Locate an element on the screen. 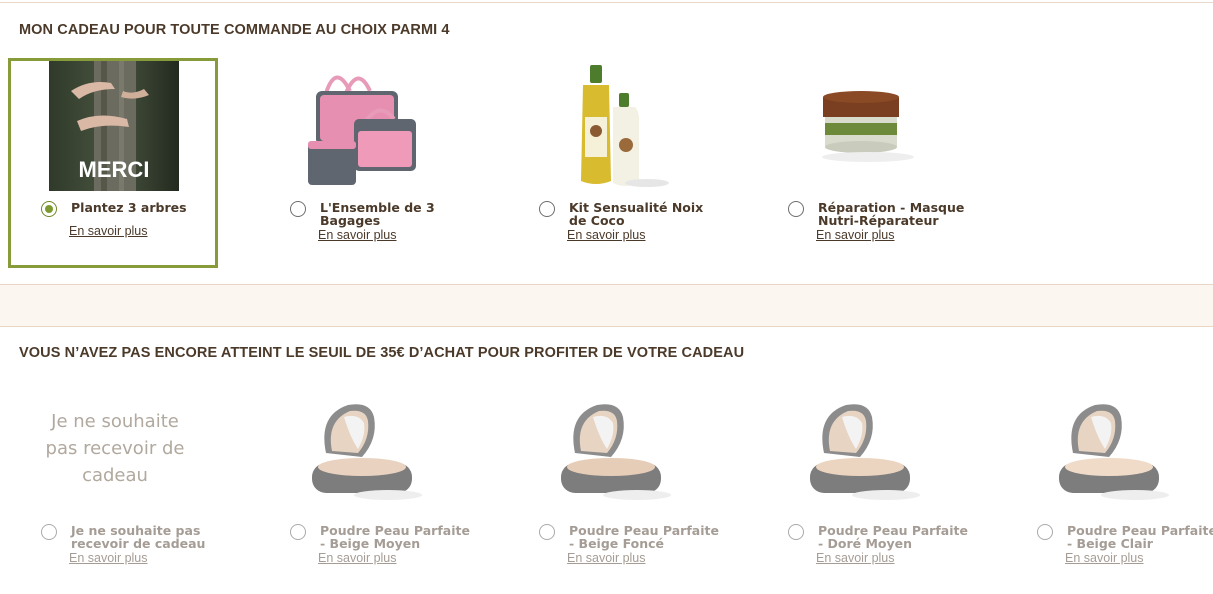 Image resolution: width=1213 pixels, height=594 pixels. beige-clair-label: Poudre Peau Parfaite - Beige Clair is located at coordinates (1140, 537).